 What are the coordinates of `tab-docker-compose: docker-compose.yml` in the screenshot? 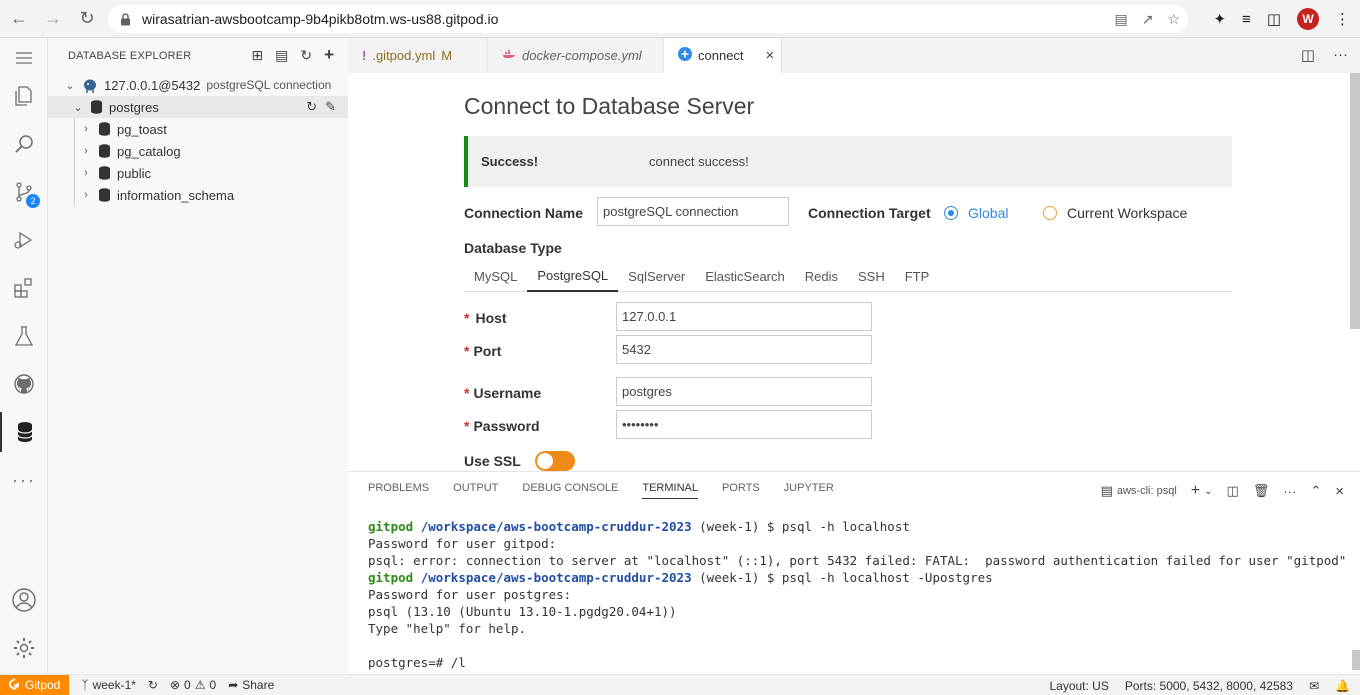 It's located at (576, 55).